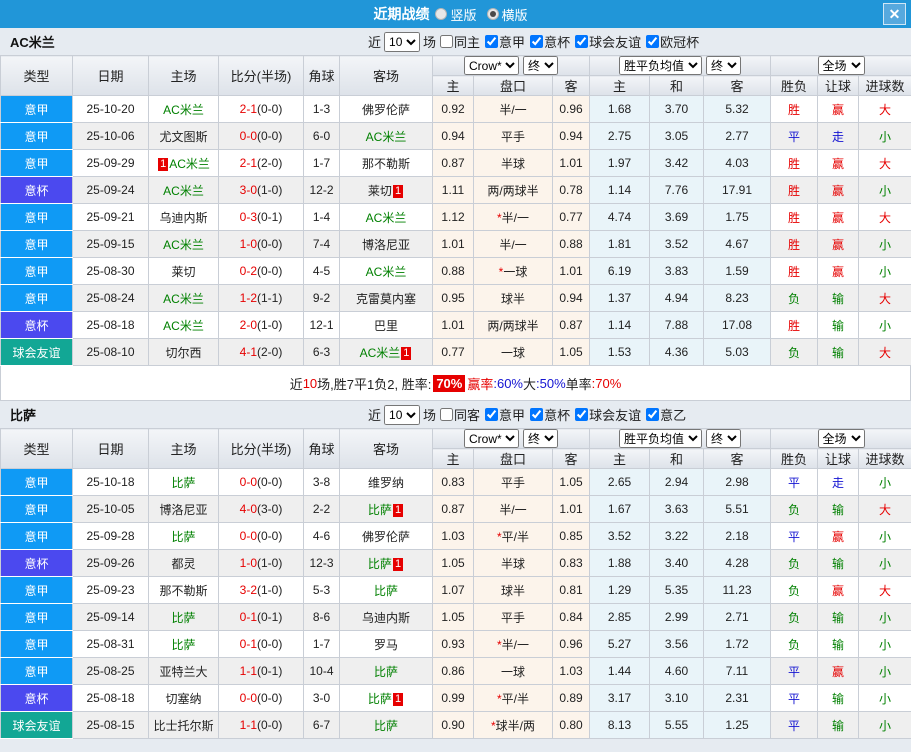  I want to click on home-team-name: AC米兰, so click(183, 298).